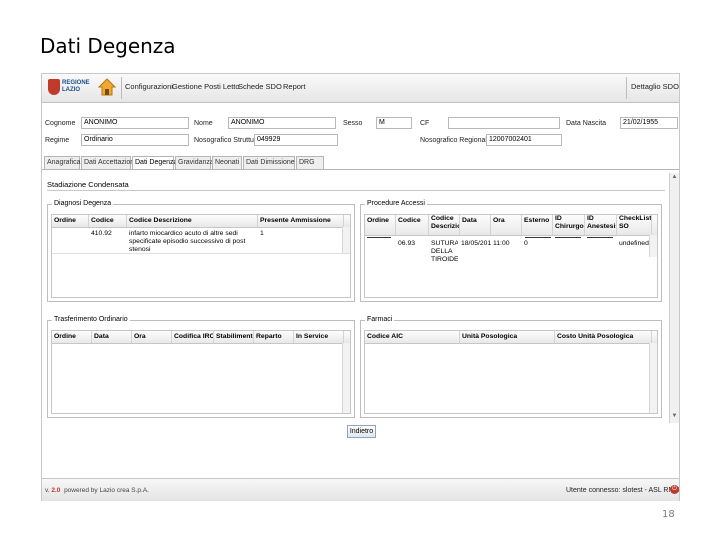 This screenshot has width=720, height=540. I want to click on procedure-vertical-scrollbar, so click(653, 246).